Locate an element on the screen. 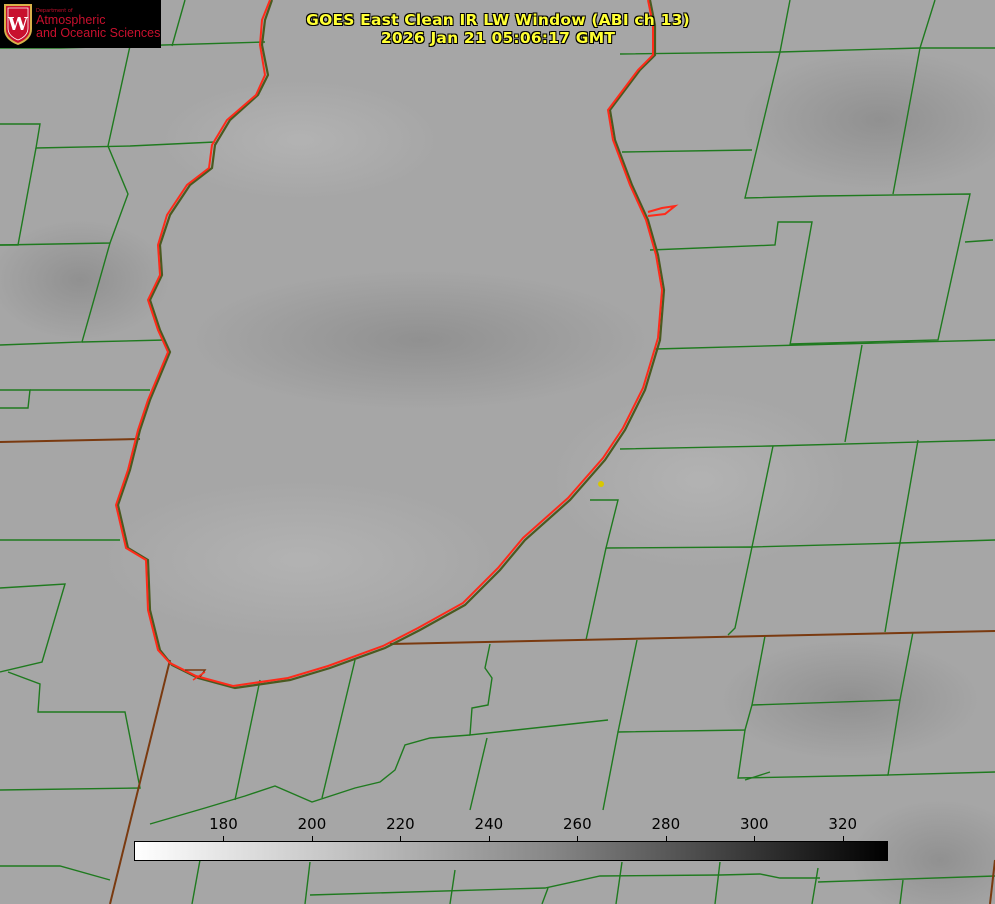 This screenshot has height=904, width=995. uw-crest-icon: W is located at coordinates (18, 24).